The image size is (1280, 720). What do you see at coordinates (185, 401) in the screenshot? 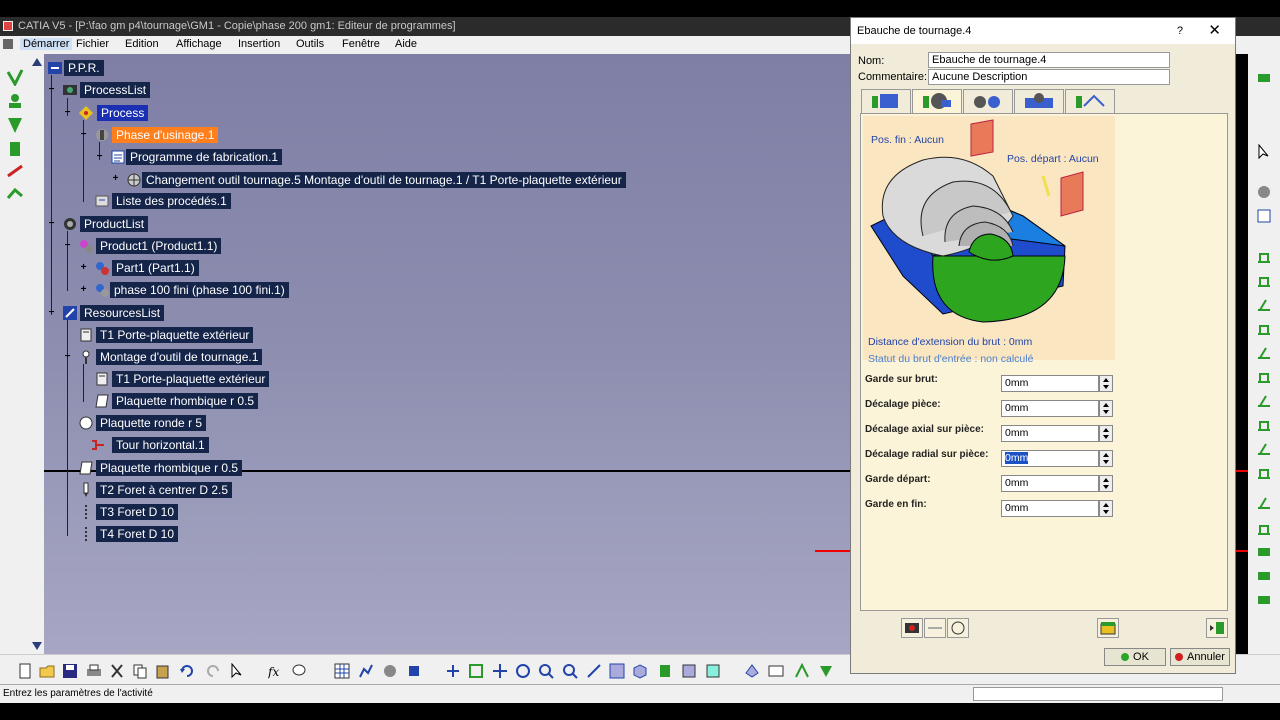
I see `tree-node-plaquette-rhombique: Plaquette rhombique r 0.5` at bounding box center [185, 401].